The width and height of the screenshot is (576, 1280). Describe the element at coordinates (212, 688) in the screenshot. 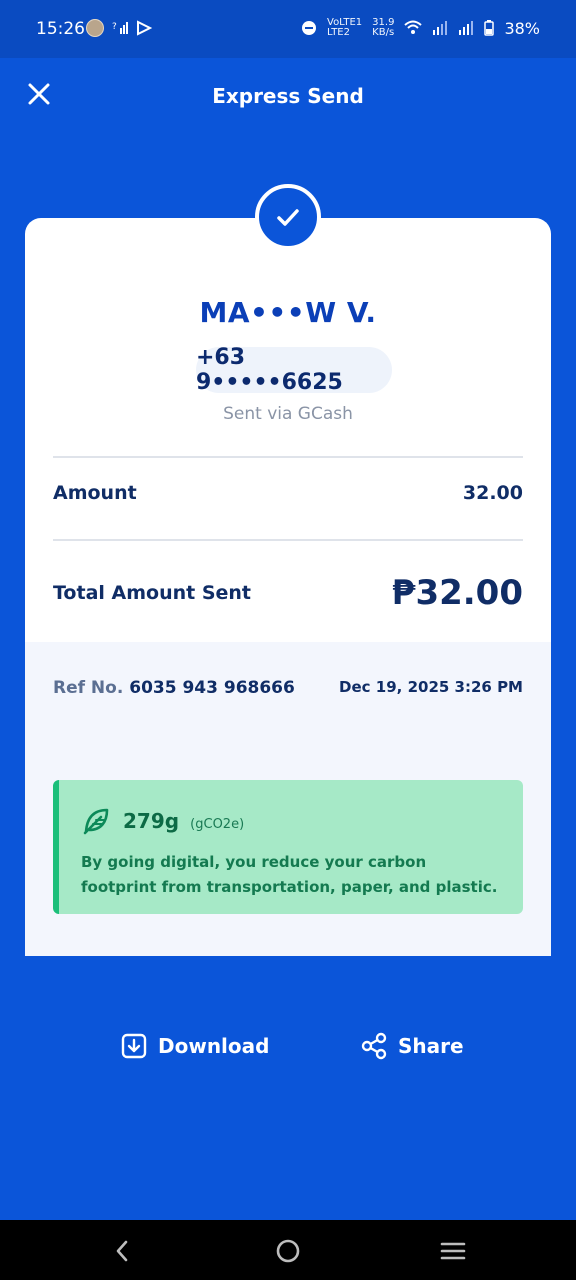

I see `ref-value: 6035 943 968666` at that location.